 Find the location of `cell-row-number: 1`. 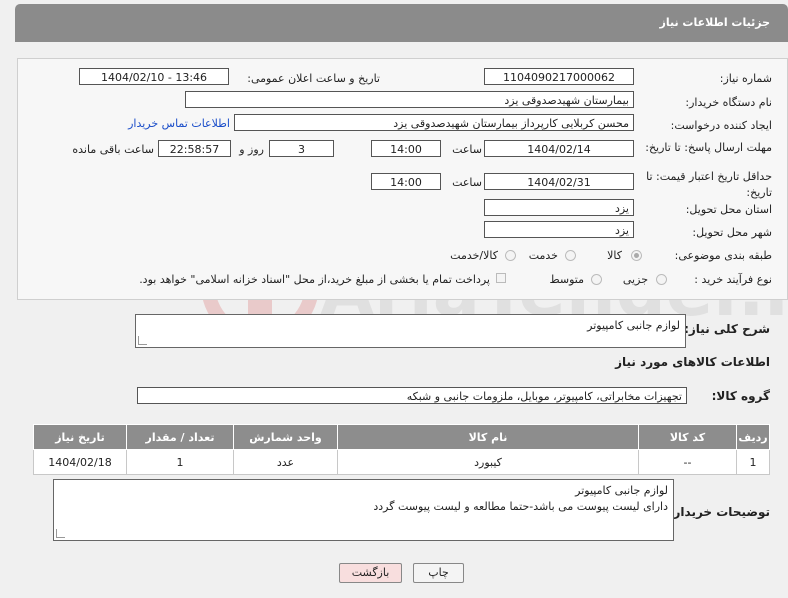

cell-row-number: 1 is located at coordinates (753, 462).